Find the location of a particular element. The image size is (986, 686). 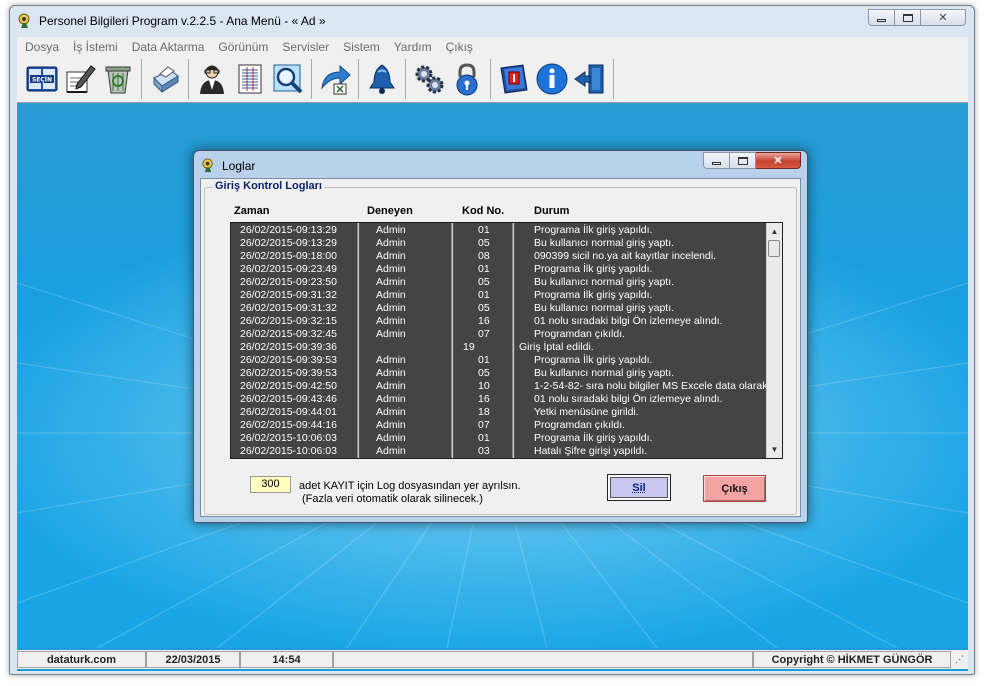

menu-gorunum: Görünüm is located at coordinates (243, 47).